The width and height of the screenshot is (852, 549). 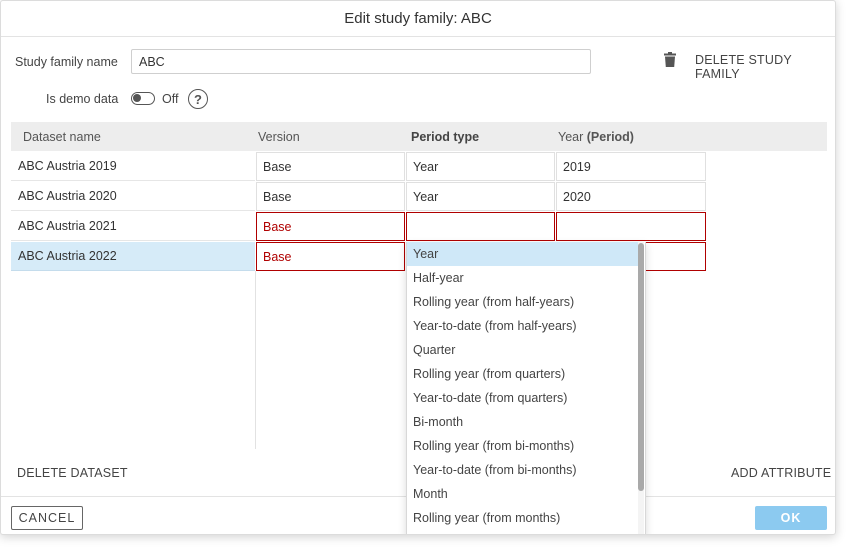 What do you see at coordinates (133, 256) in the screenshot?
I see `table-row-name-selected: ABC Austria 2022` at bounding box center [133, 256].